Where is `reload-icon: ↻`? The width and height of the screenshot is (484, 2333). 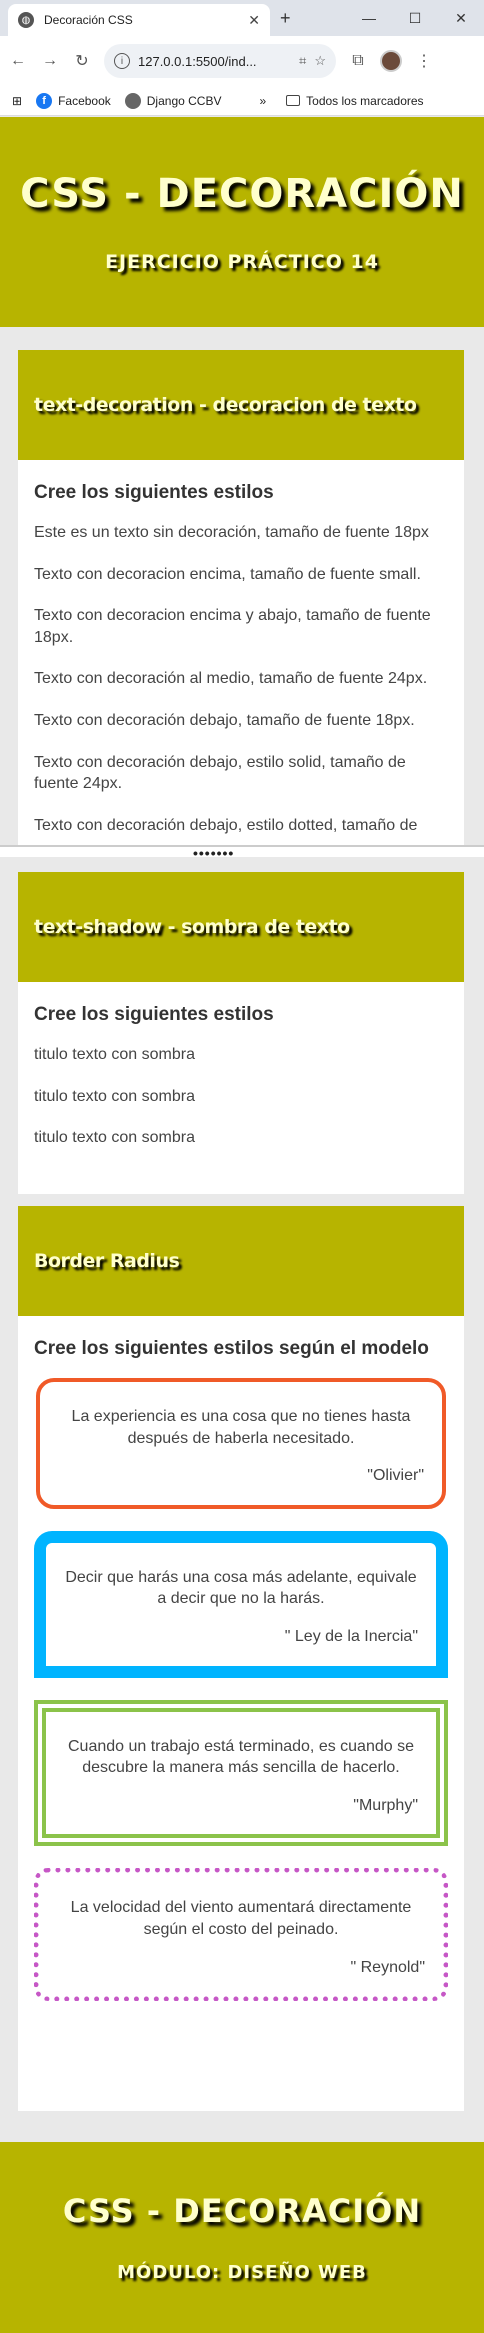 reload-icon: ↻ is located at coordinates (82, 61).